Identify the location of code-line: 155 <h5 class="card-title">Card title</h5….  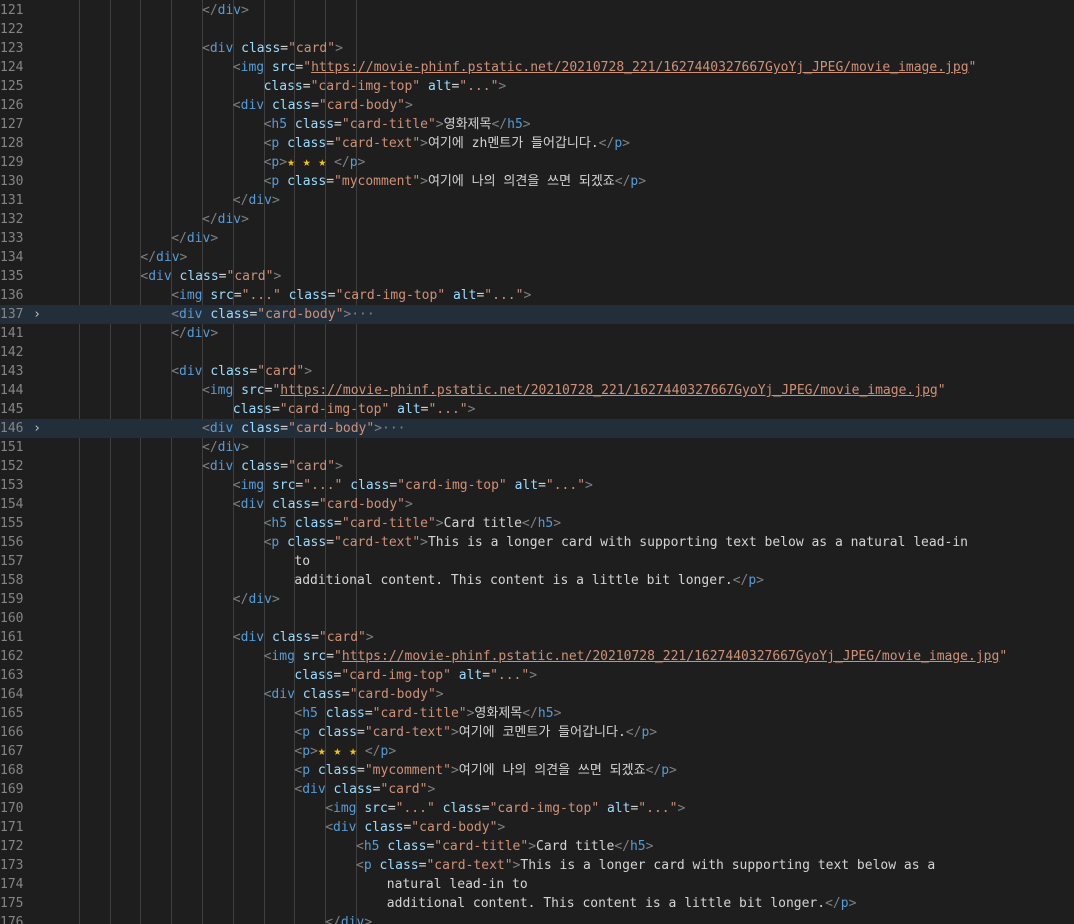
(537, 523).